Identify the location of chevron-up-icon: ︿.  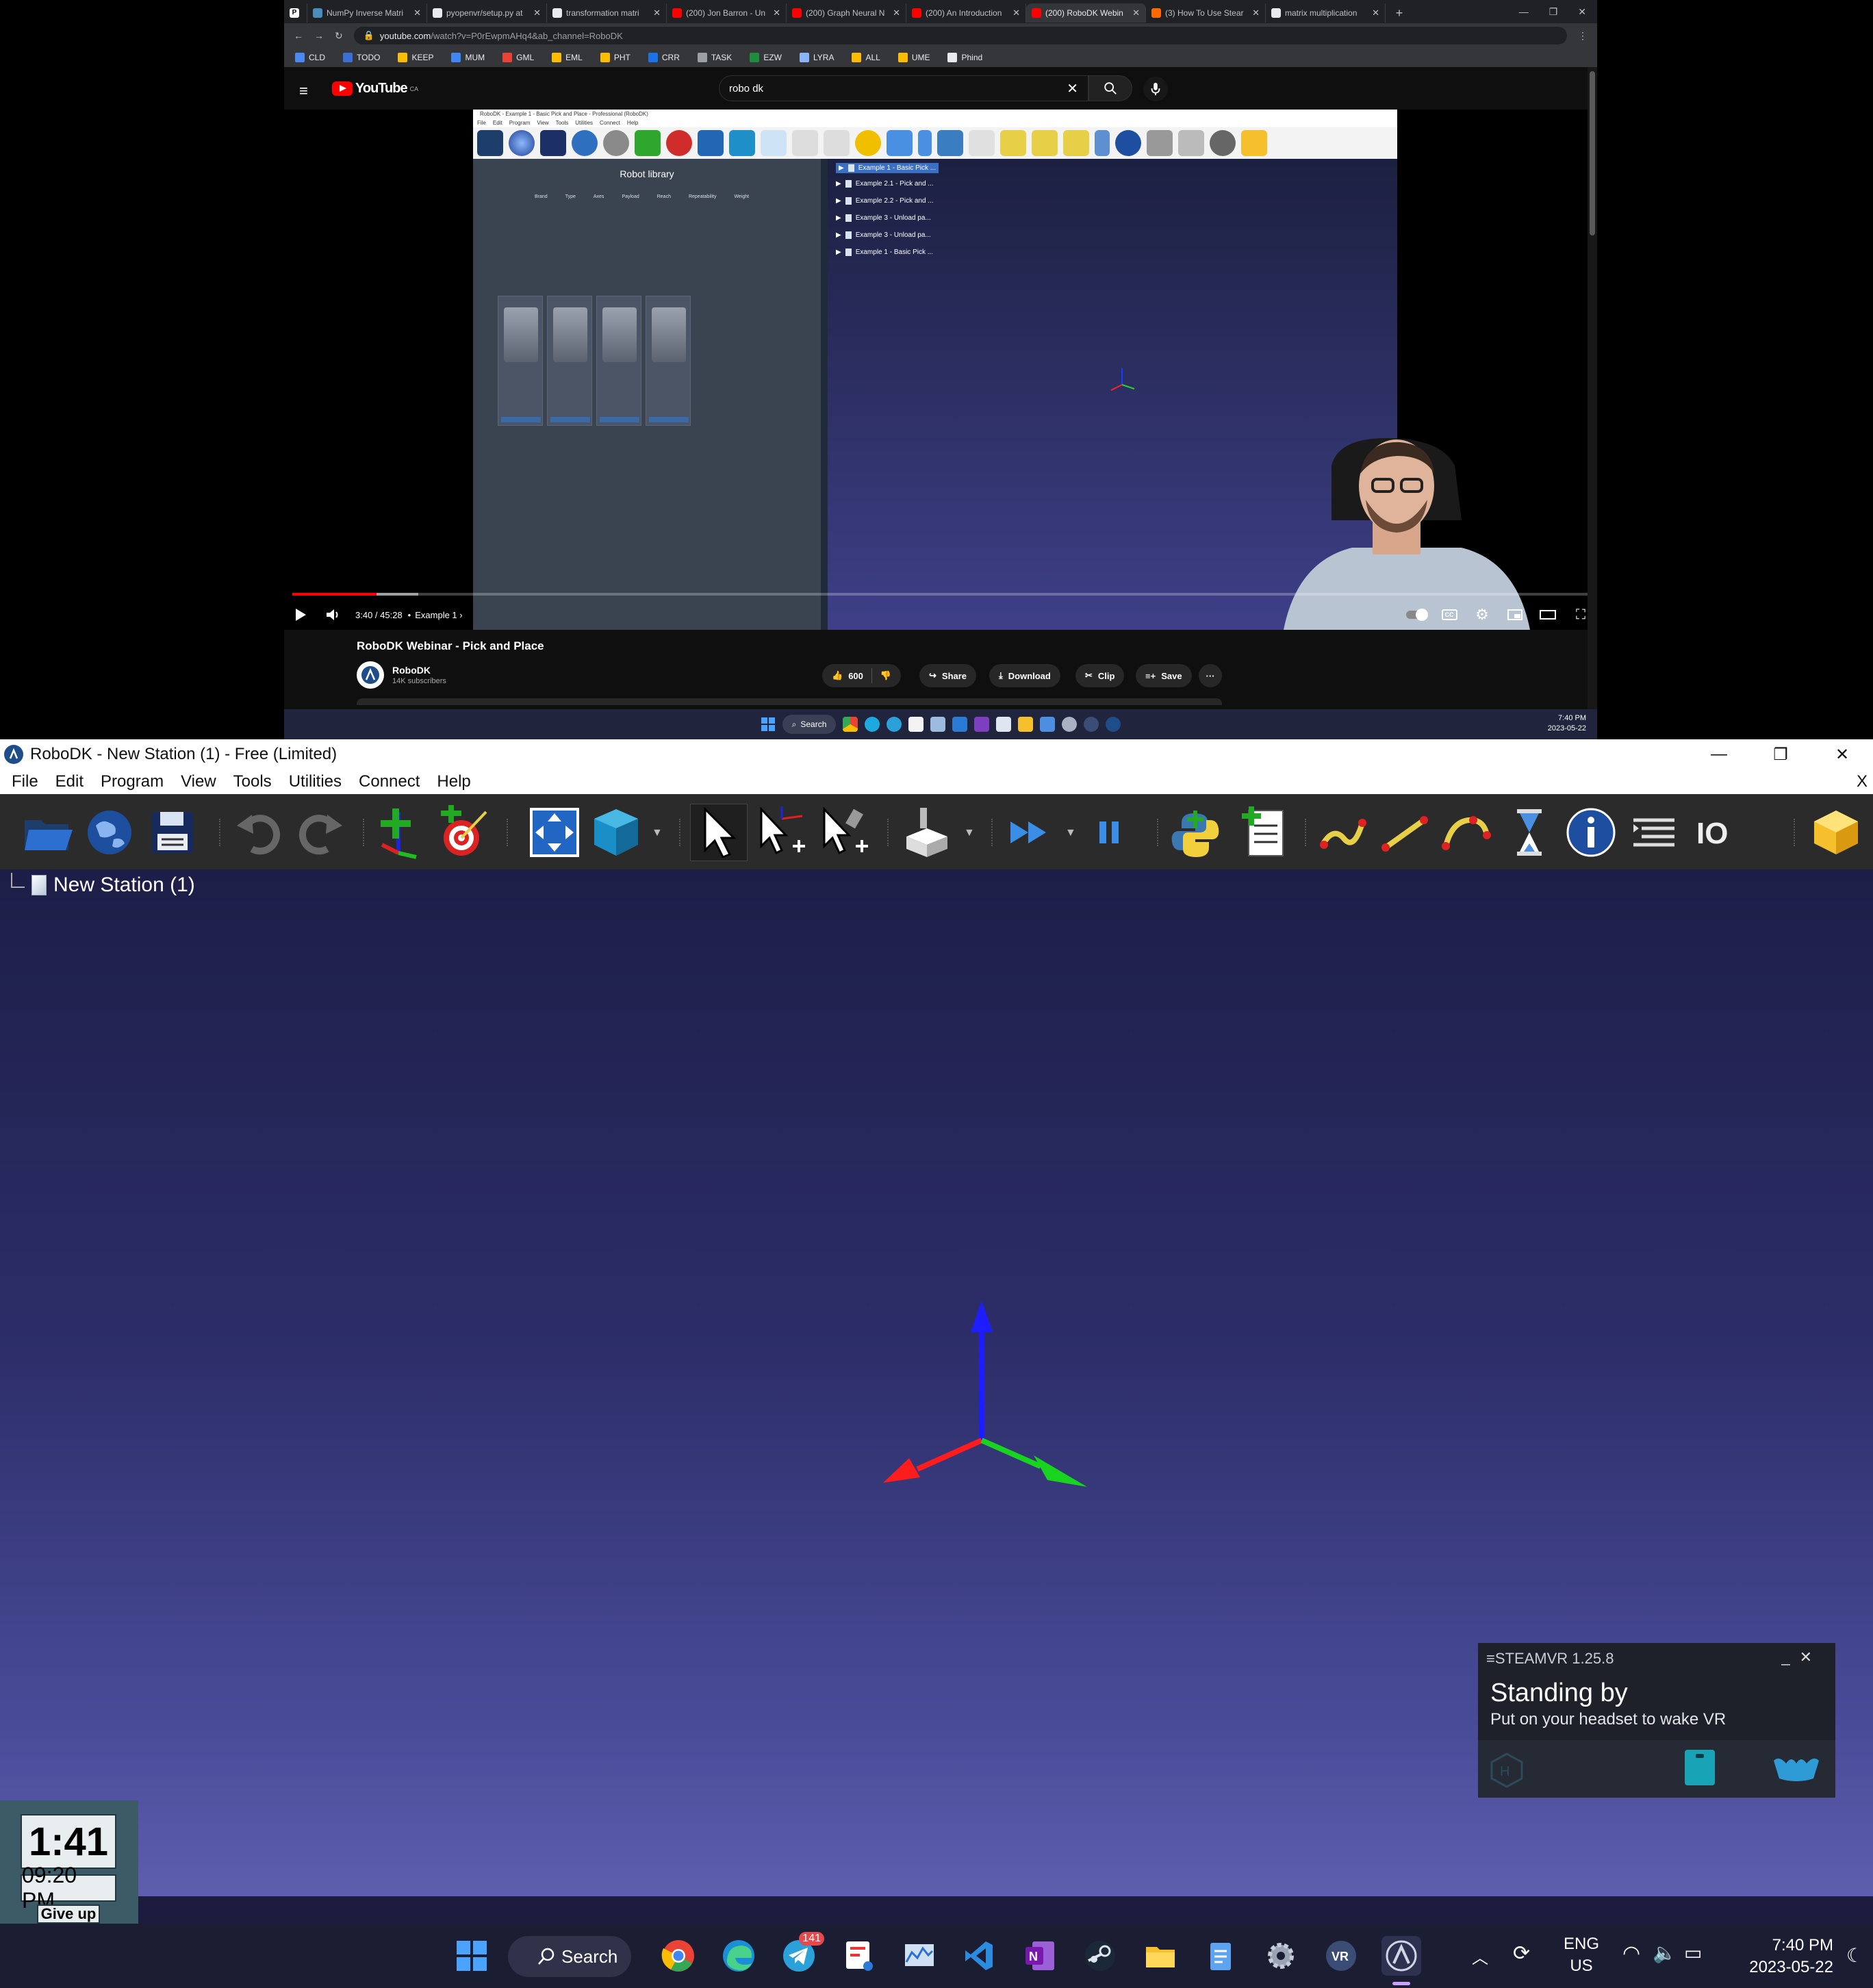
(1480, 1956).